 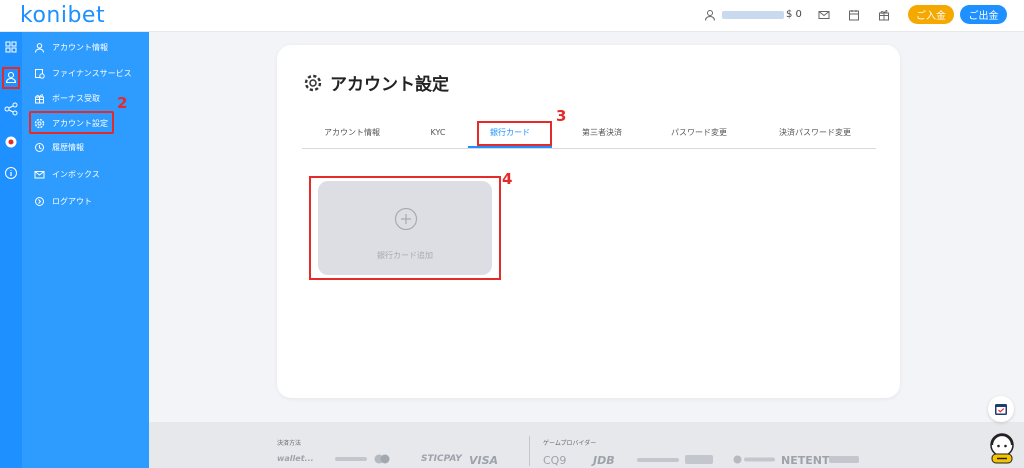 What do you see at coordinates (529, 451) in the screenshot?
I see `footer-divider` at bounding box center [529, 451].